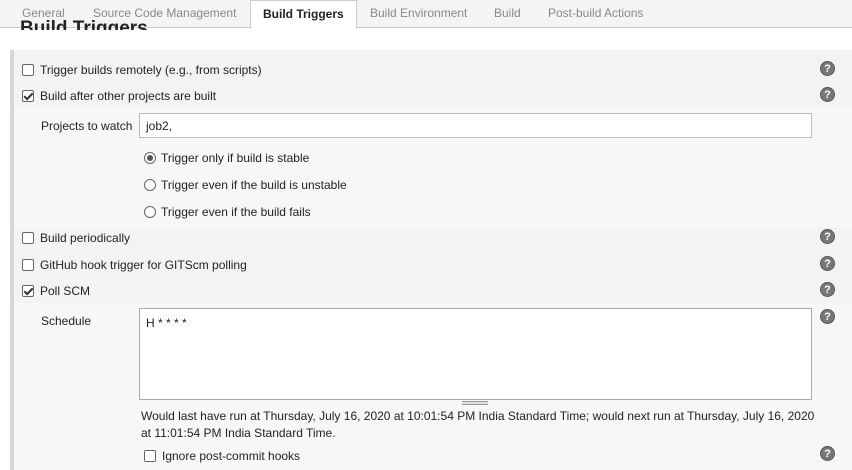 This screenshot has height=470, width=852. What do you see at coordinates (28, 70) in the screenshot?
I see `trigger-remote-checkbox` at bounding box center [28, 70].